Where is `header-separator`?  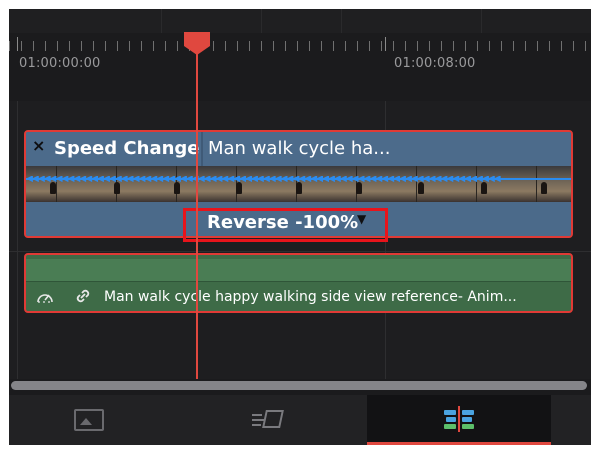
header-separator is located at coordinates (202, 149).